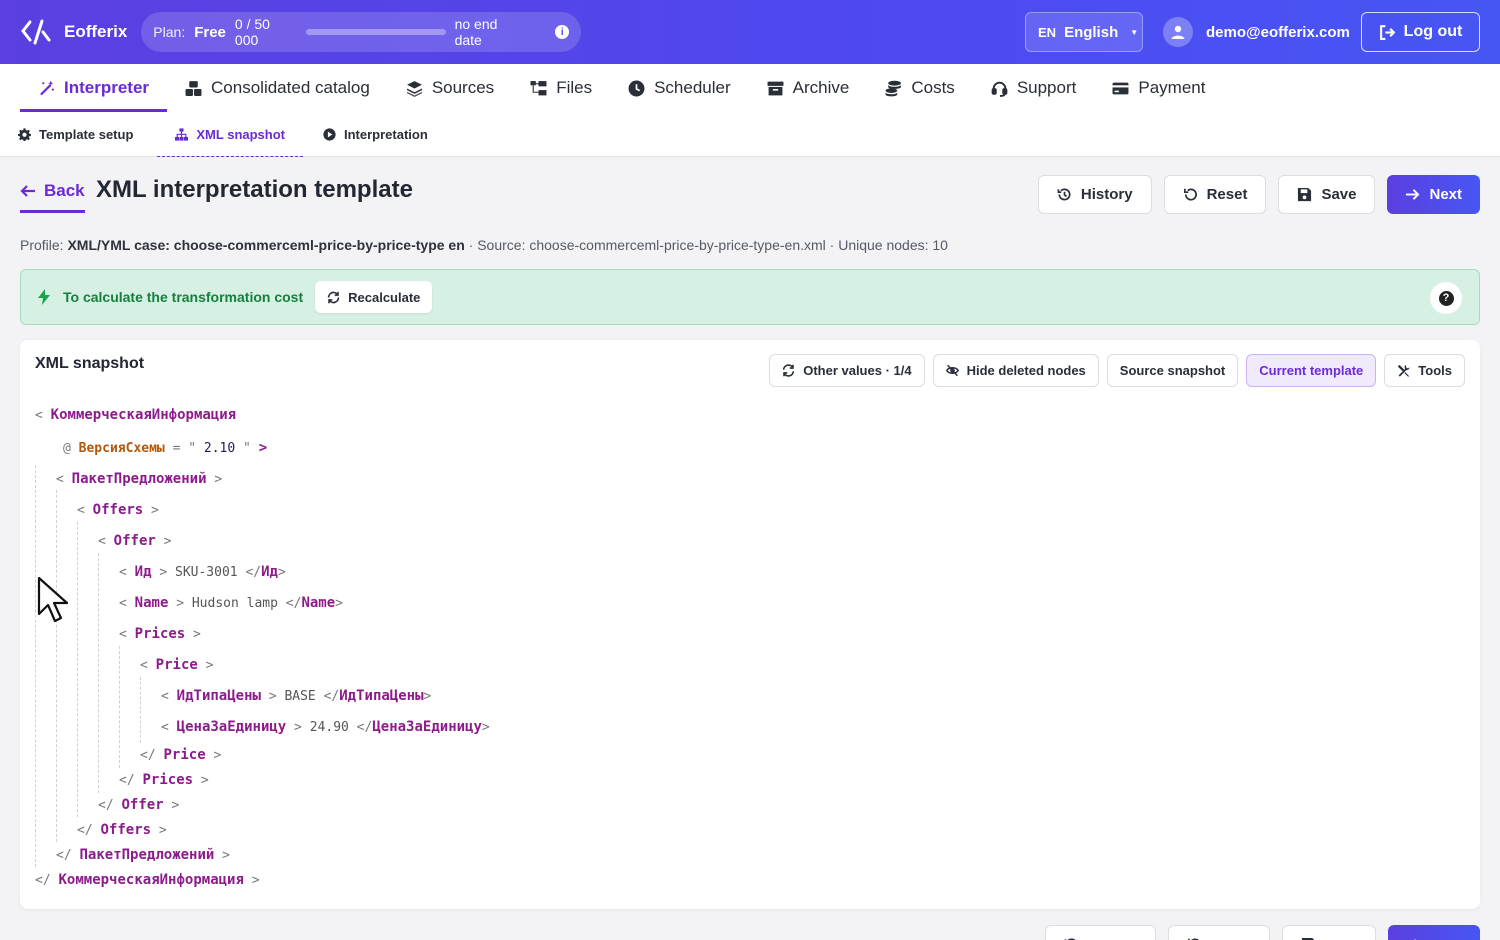  Describe the element at coordinates (252, 32) in the screenshot. I see `plan-usage: 0 / 50 000` at that location.